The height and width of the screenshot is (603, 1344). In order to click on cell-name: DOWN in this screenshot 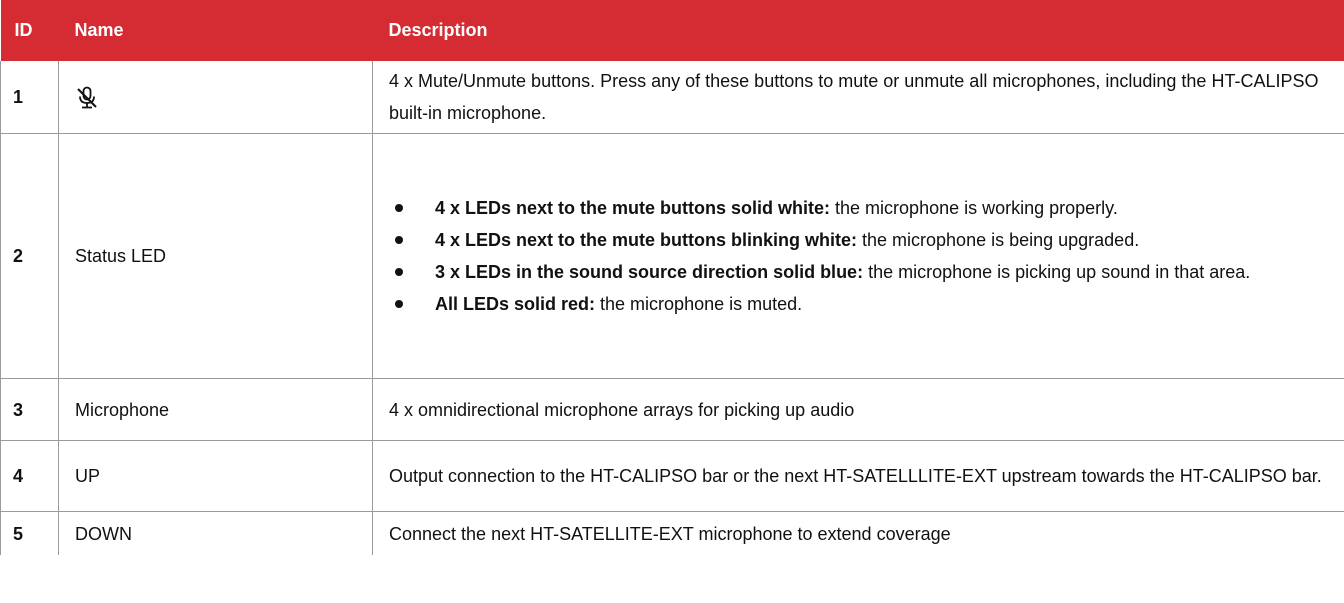, I will do `click(215, 533)`.